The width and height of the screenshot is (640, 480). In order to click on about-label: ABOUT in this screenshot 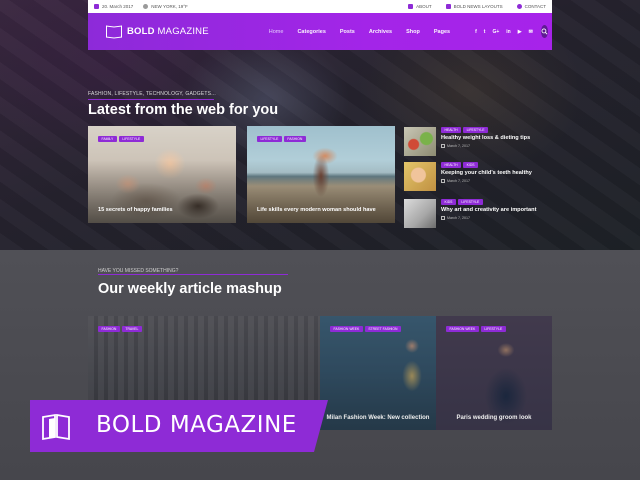, I will do `click(424, 6)`.